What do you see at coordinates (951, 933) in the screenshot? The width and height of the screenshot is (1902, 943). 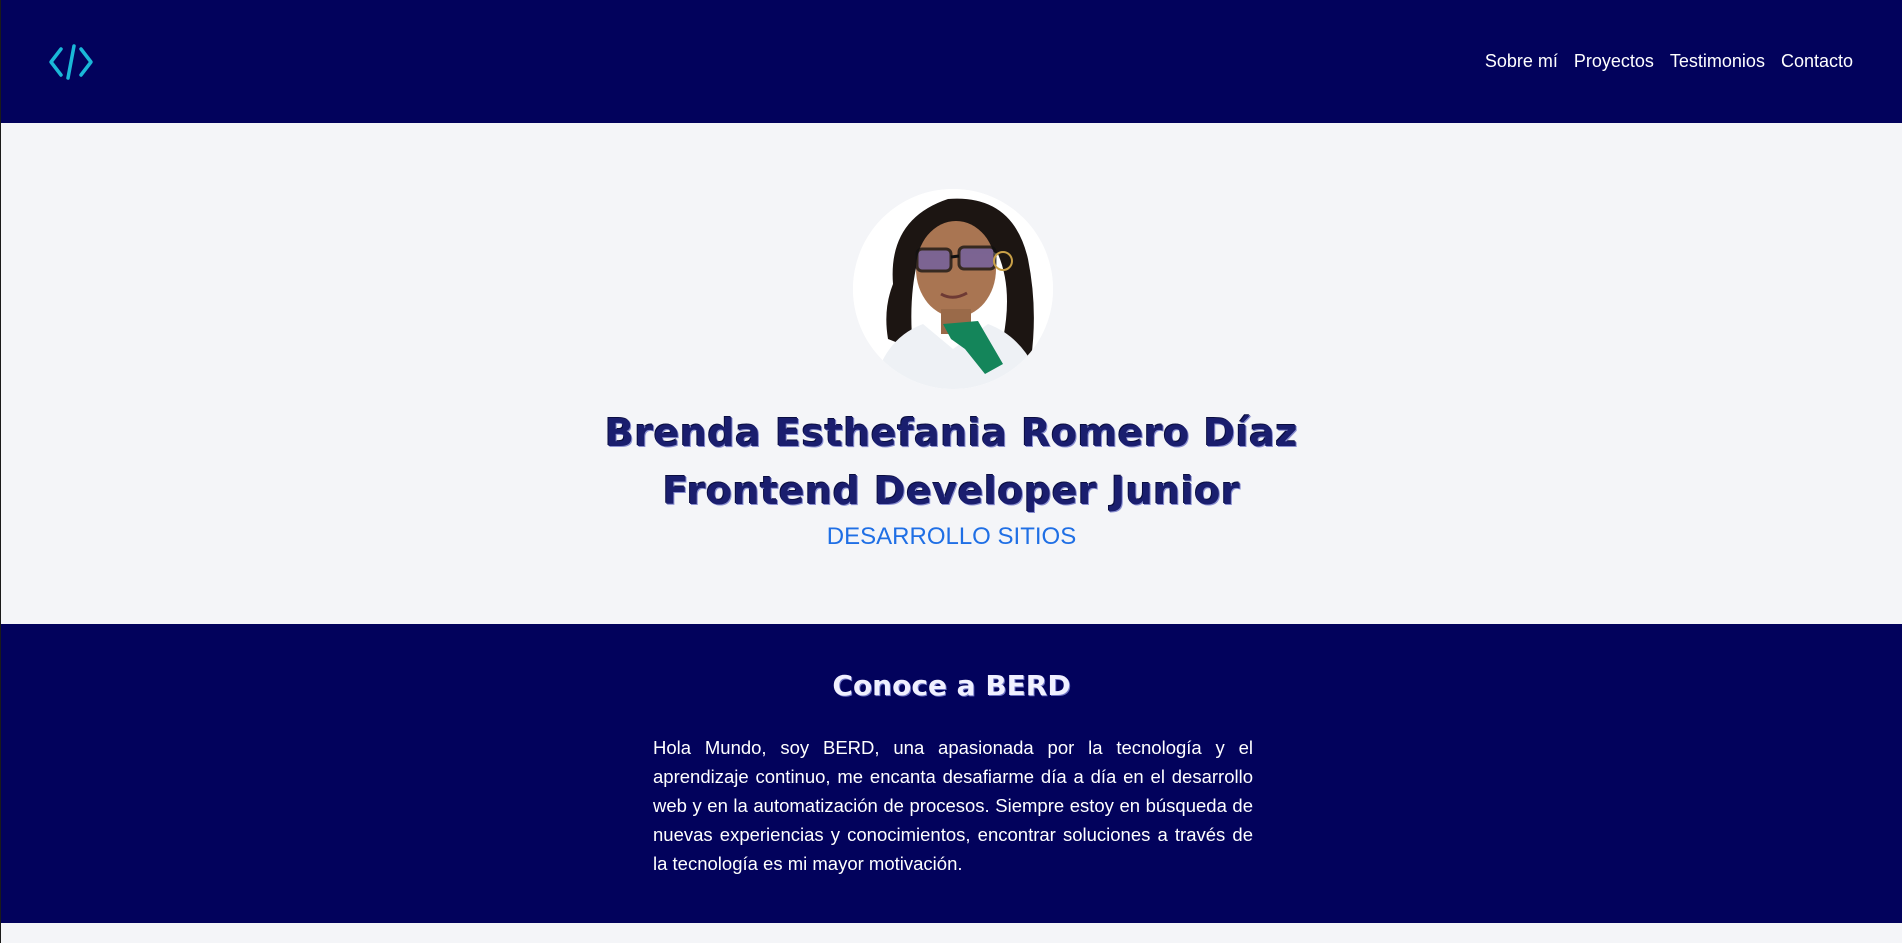 I see `next-section-strip` at bounding box center [951, 933].